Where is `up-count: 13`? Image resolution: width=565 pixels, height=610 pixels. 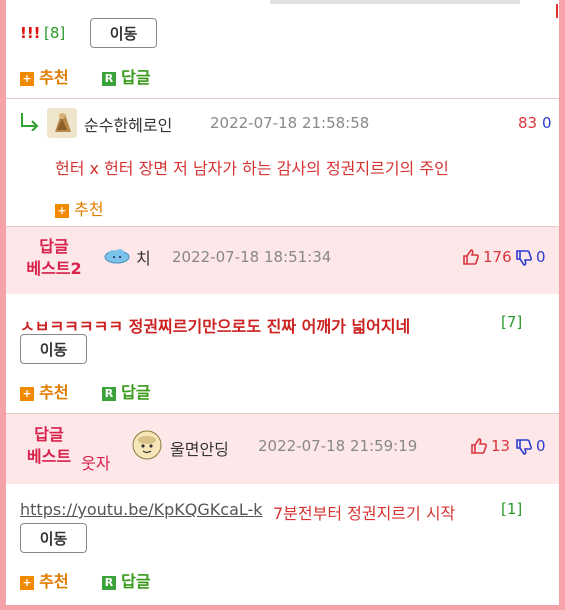
up-count: 13 is located at coordinates (501, 446).